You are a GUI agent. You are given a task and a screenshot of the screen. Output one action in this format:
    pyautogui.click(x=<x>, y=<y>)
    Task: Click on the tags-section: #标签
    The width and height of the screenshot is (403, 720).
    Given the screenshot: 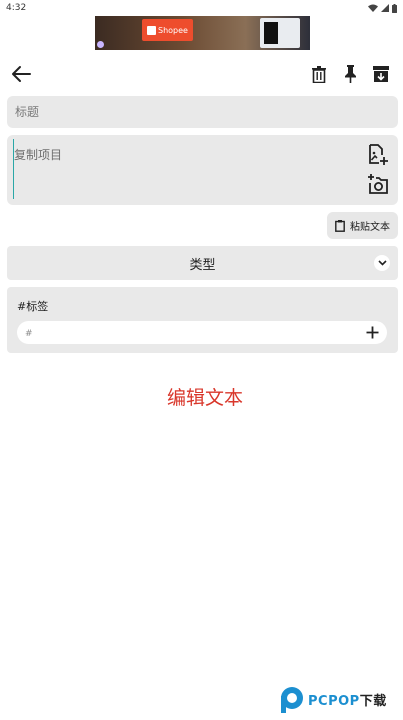 What is the action you would take?
    pyautogui.click(x=202, y=320)
    